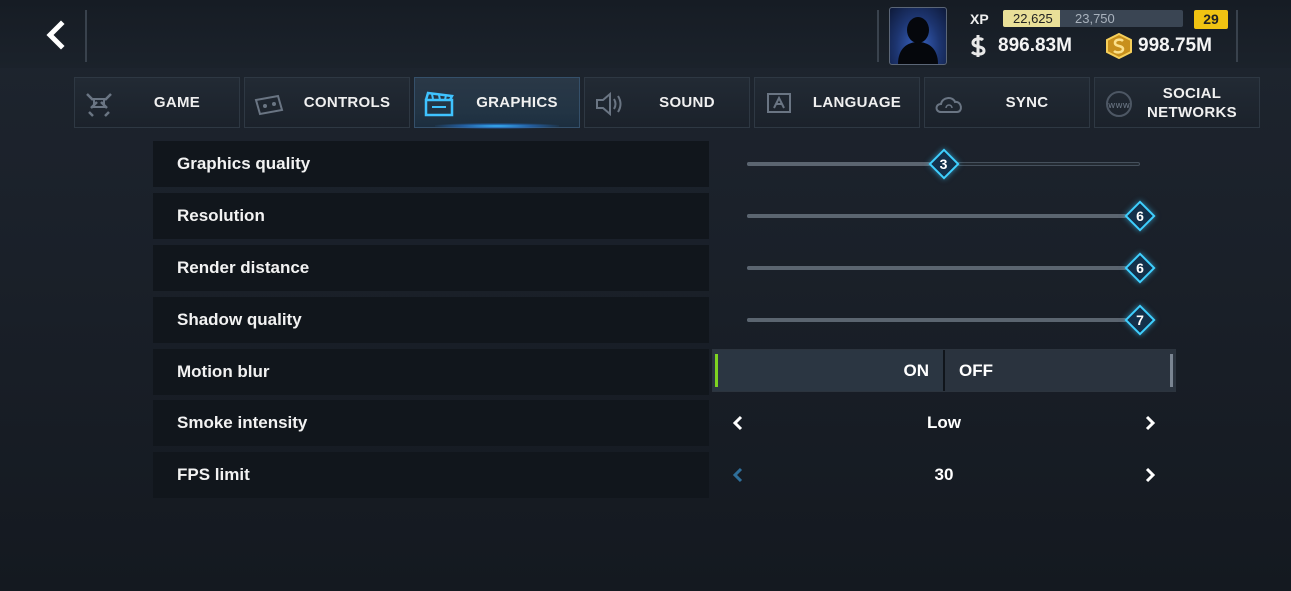 The height and width of the screenshot is (591, 1291). I want to click on xp-progress-bar: 22,625 23,750, so click(1093, 18).